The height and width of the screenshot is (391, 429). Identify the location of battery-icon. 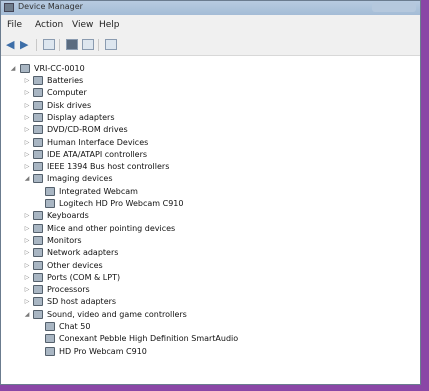
(38, 80).